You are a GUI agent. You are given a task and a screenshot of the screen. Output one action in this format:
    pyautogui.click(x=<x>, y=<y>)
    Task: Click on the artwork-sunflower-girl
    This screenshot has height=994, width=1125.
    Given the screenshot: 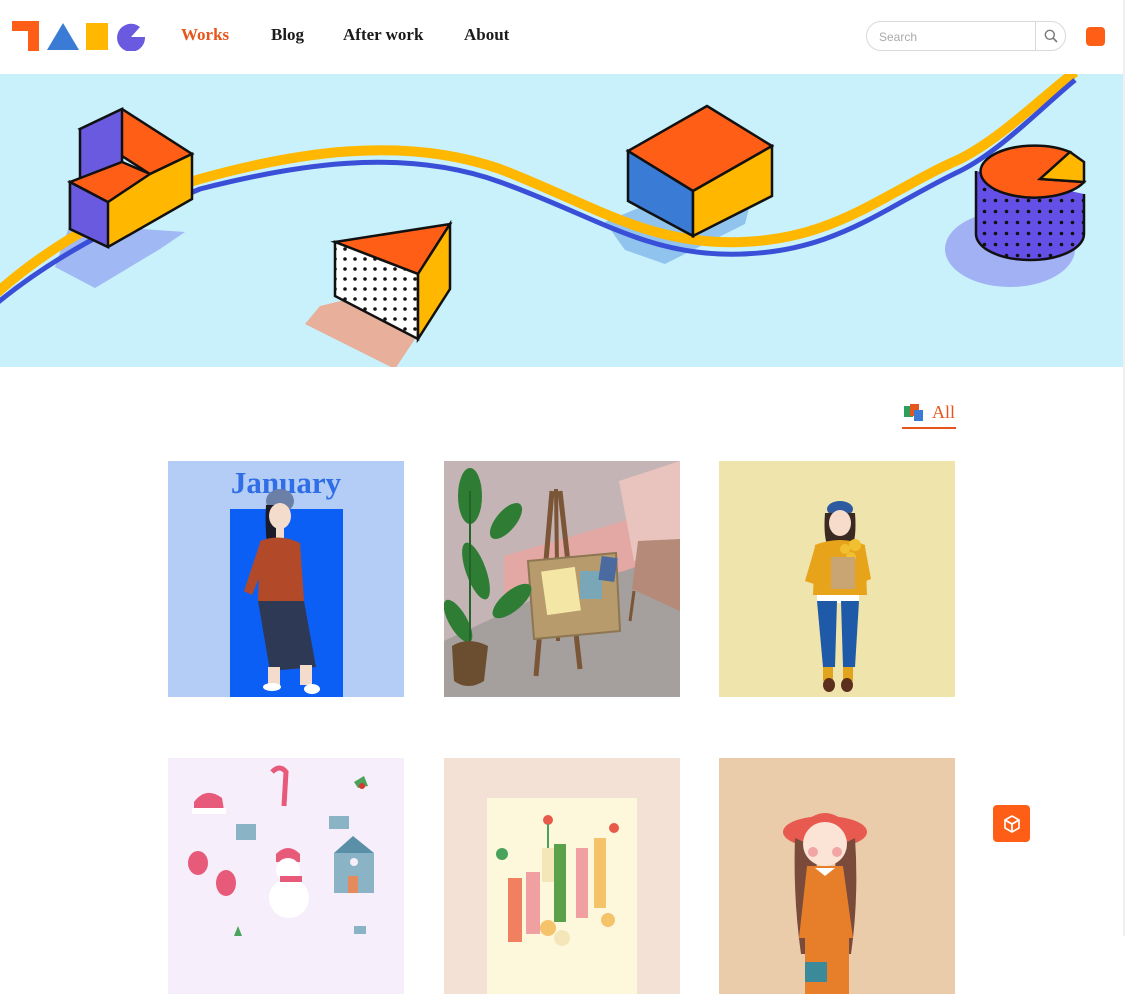 What is the action you would take?
    pyautogui.click(x=837, y=579)
    